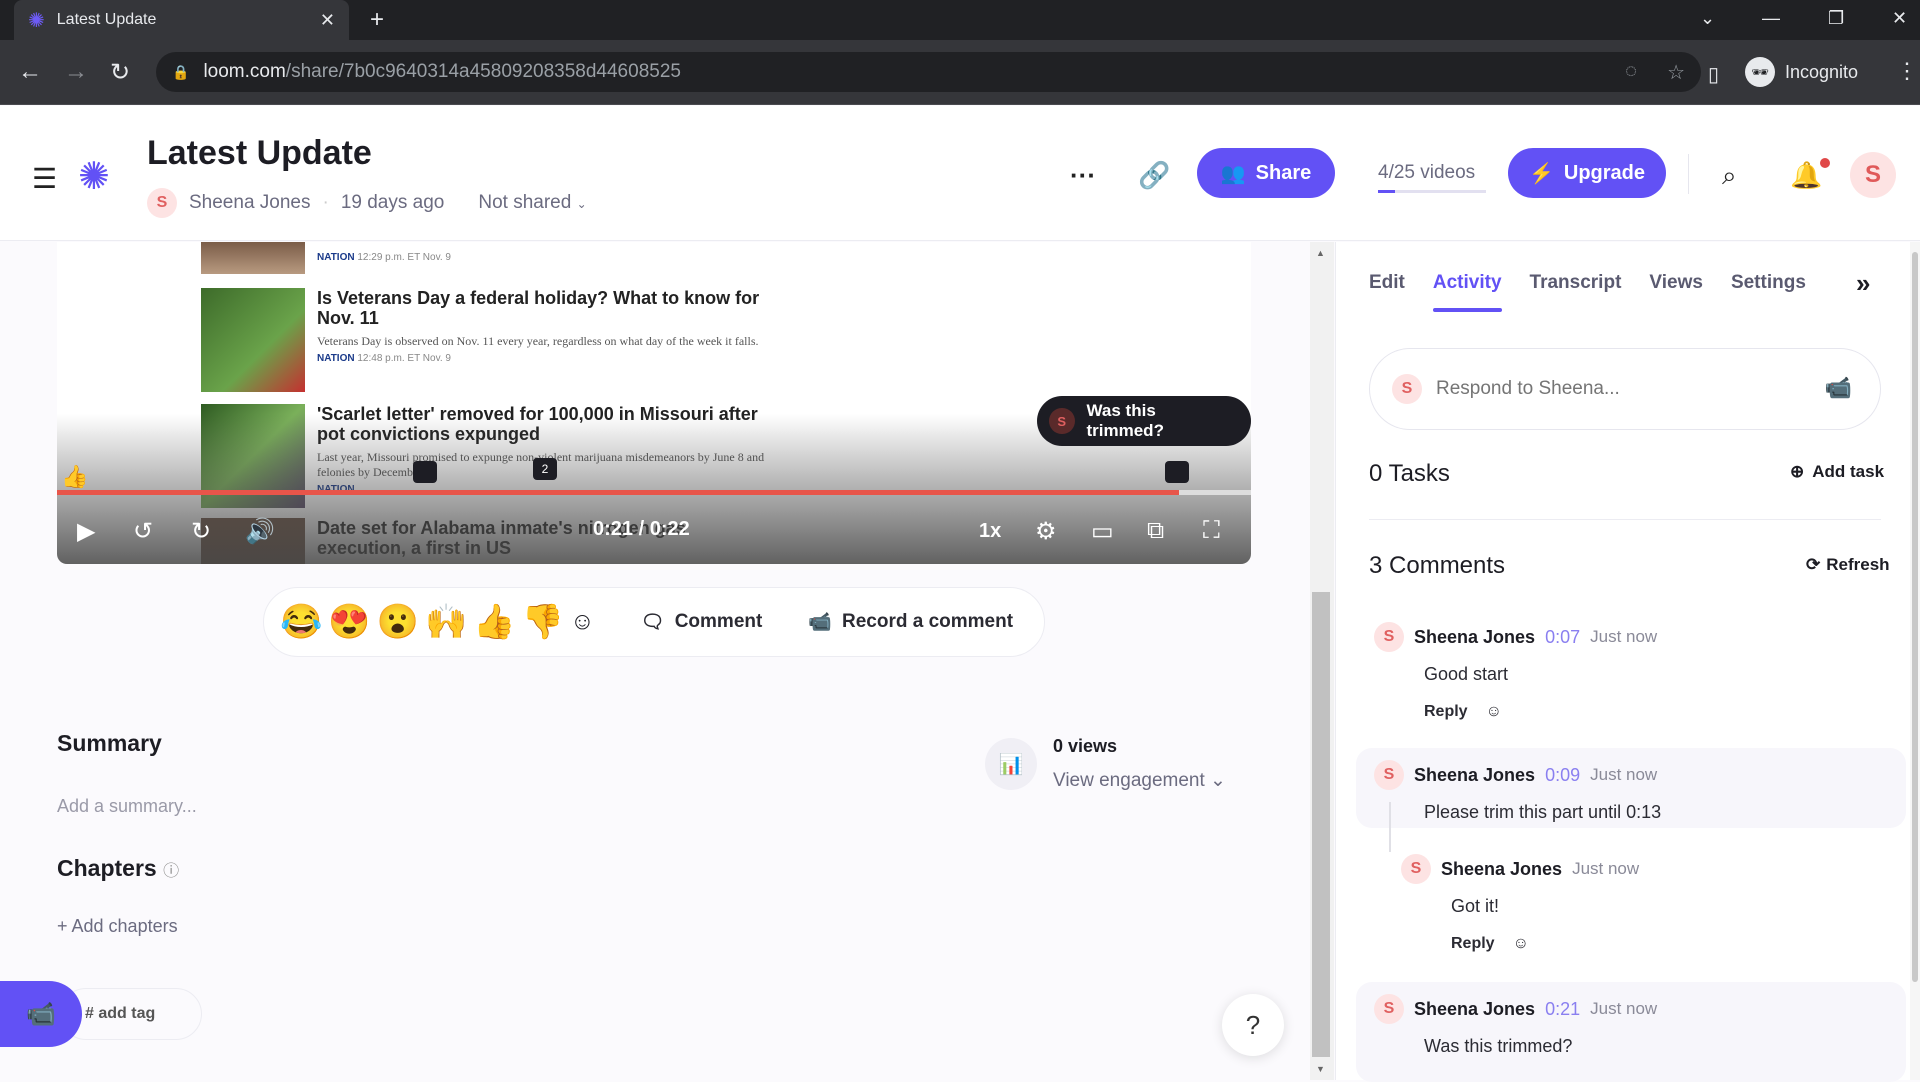  I want to click on scrollbar-thumb, so click(1321, 824).